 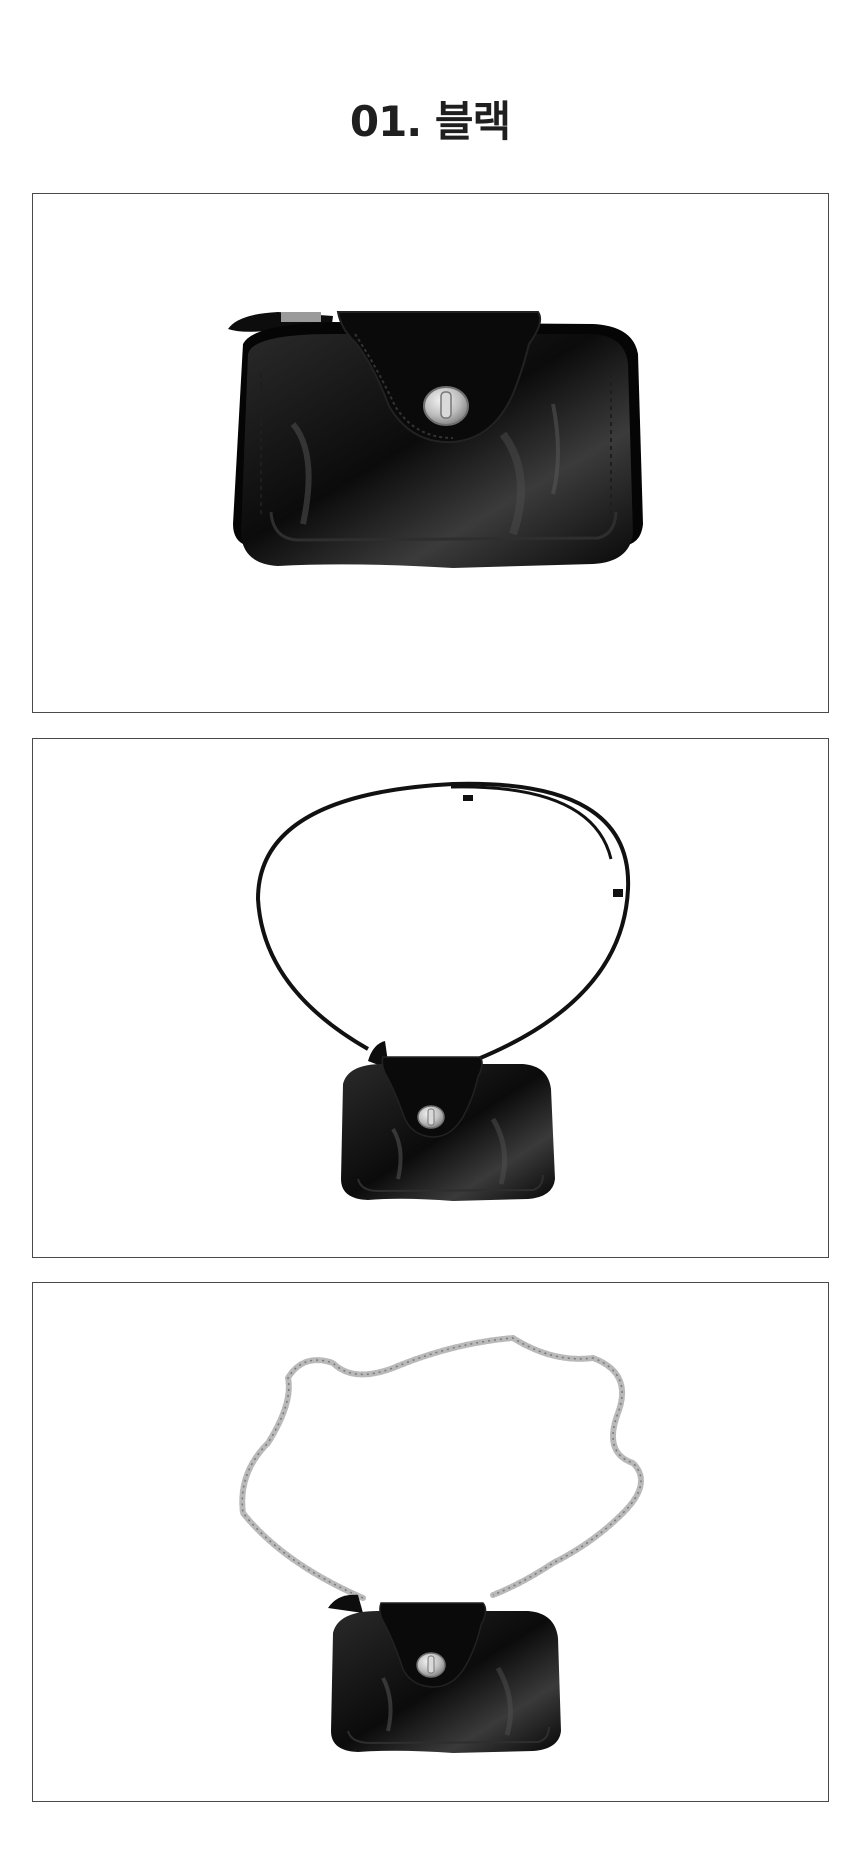 I want to click on color-option-title: 01. 블랙, so click(x=430, y=121).